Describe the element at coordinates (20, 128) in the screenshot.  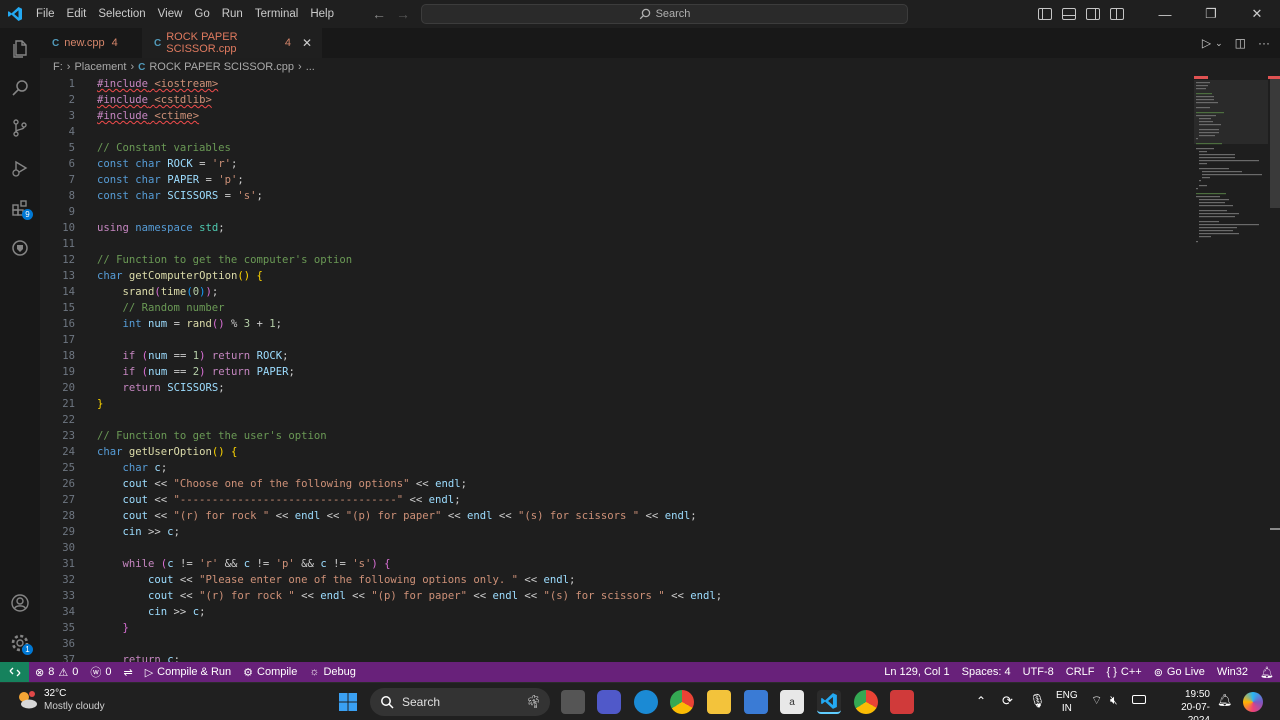
I see `source-control-icon` at that location.